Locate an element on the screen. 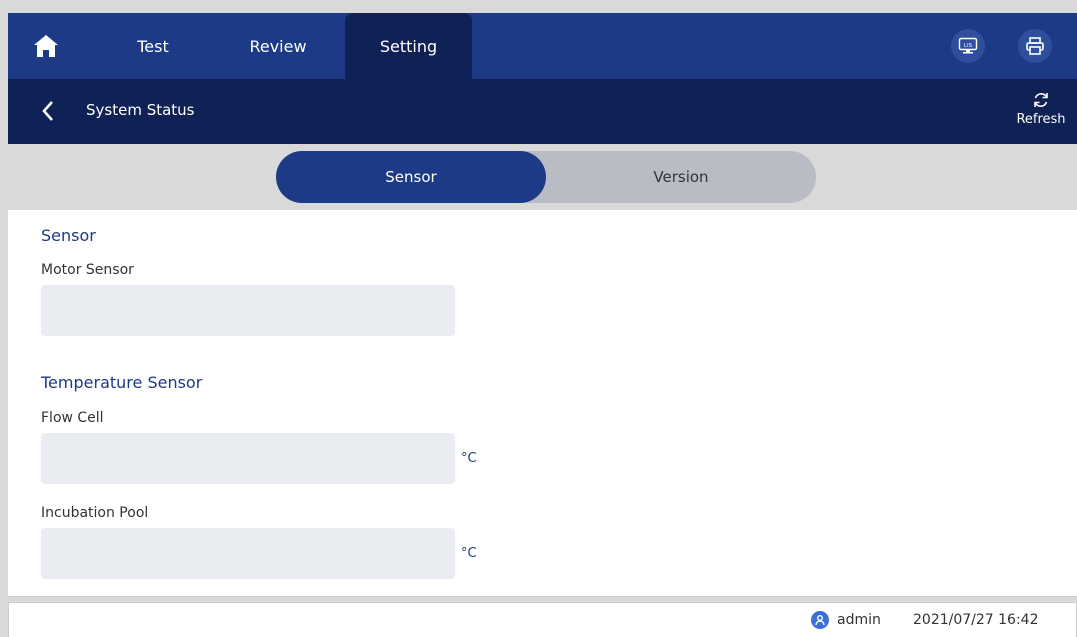 The height and width of the screenshot is (637, 1077). segment-band: Sensor Version is located at coordinates (542, 177).